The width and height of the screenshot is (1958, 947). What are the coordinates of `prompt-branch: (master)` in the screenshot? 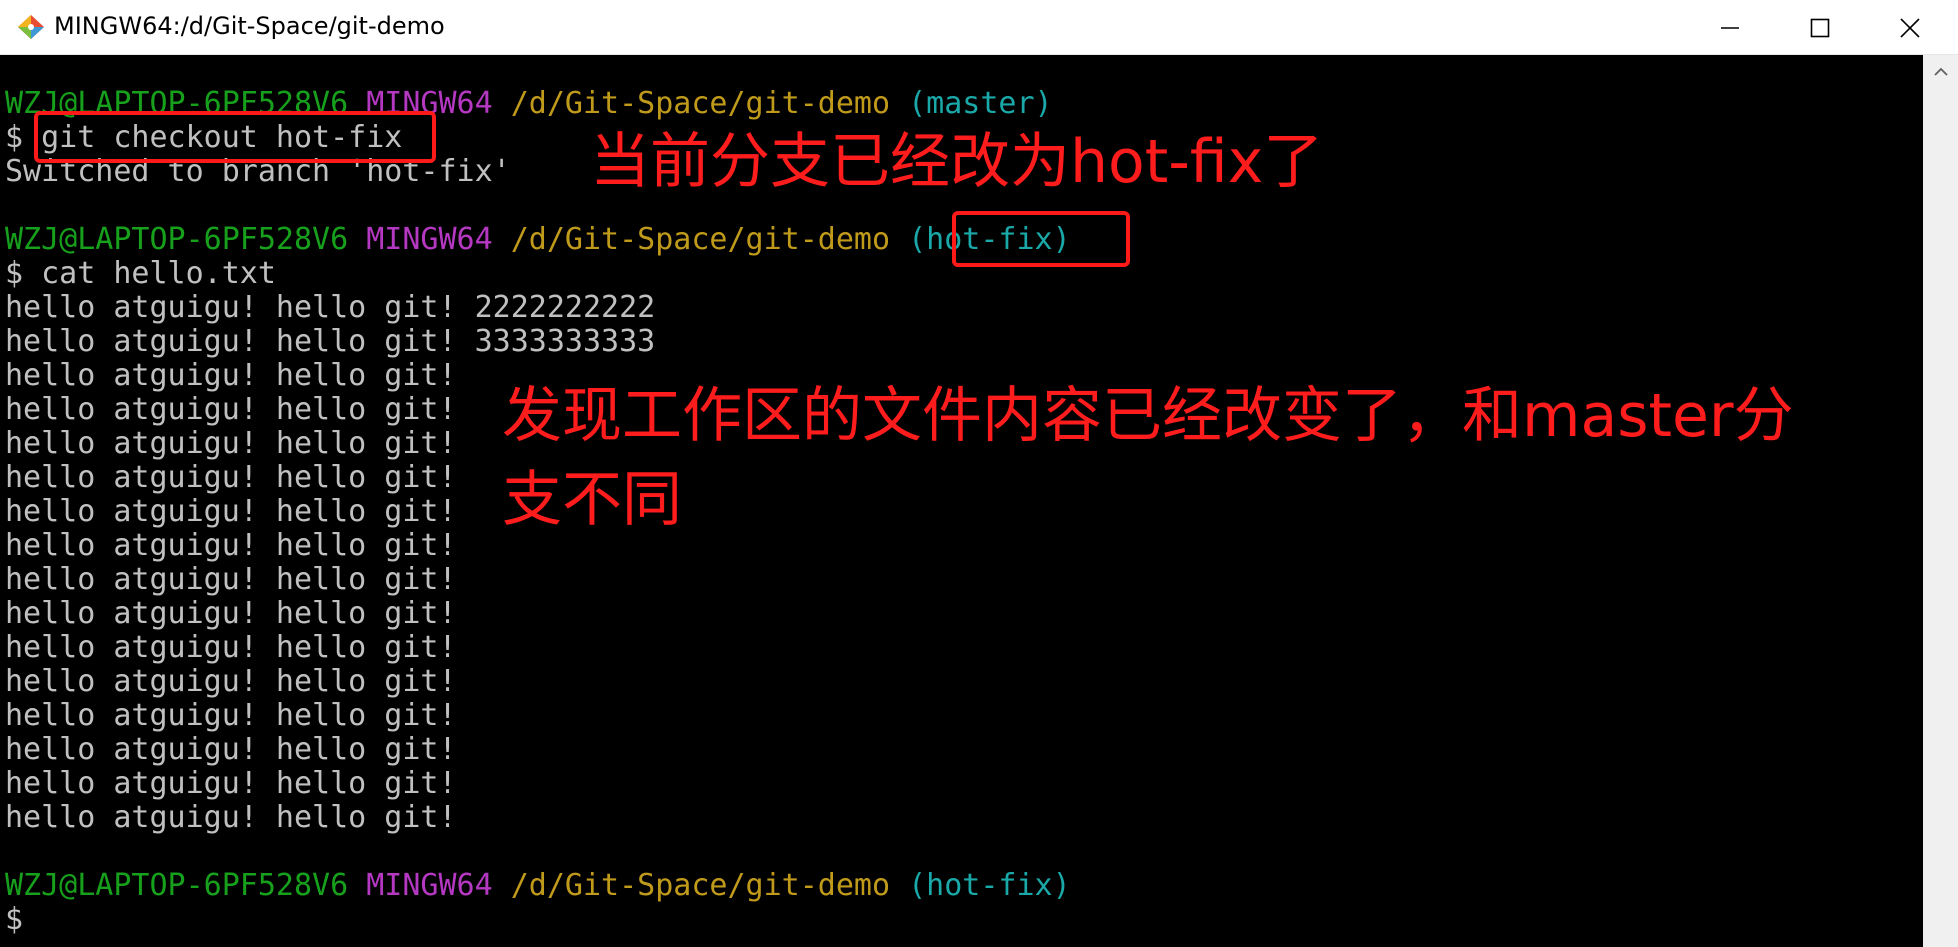 It's located at (980, 103).